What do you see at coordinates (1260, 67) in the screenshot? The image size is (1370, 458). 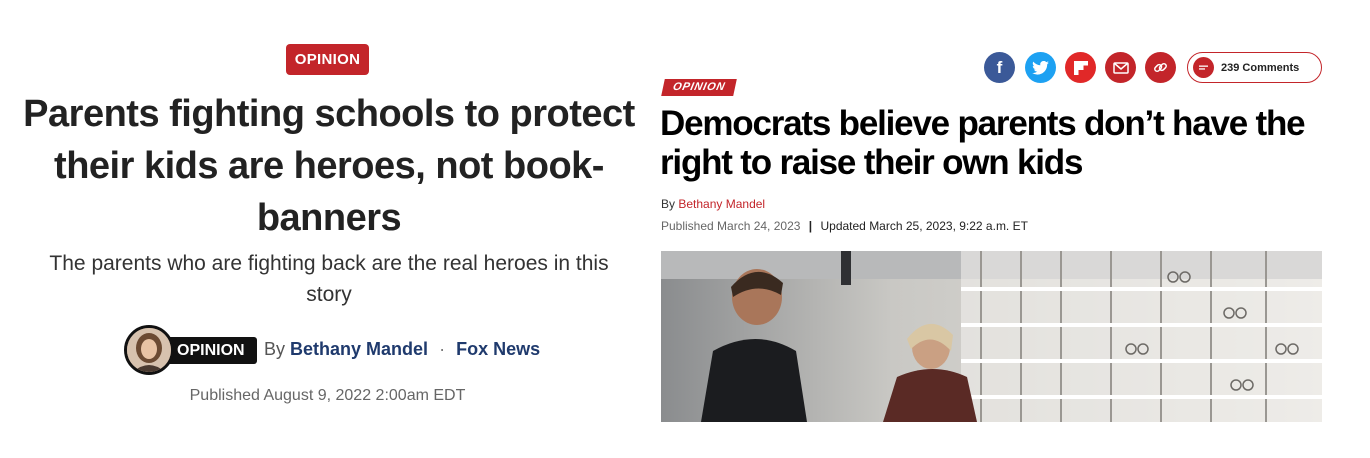 I see `comments-count: 239 Comments` at bounding box center [1260, 67].